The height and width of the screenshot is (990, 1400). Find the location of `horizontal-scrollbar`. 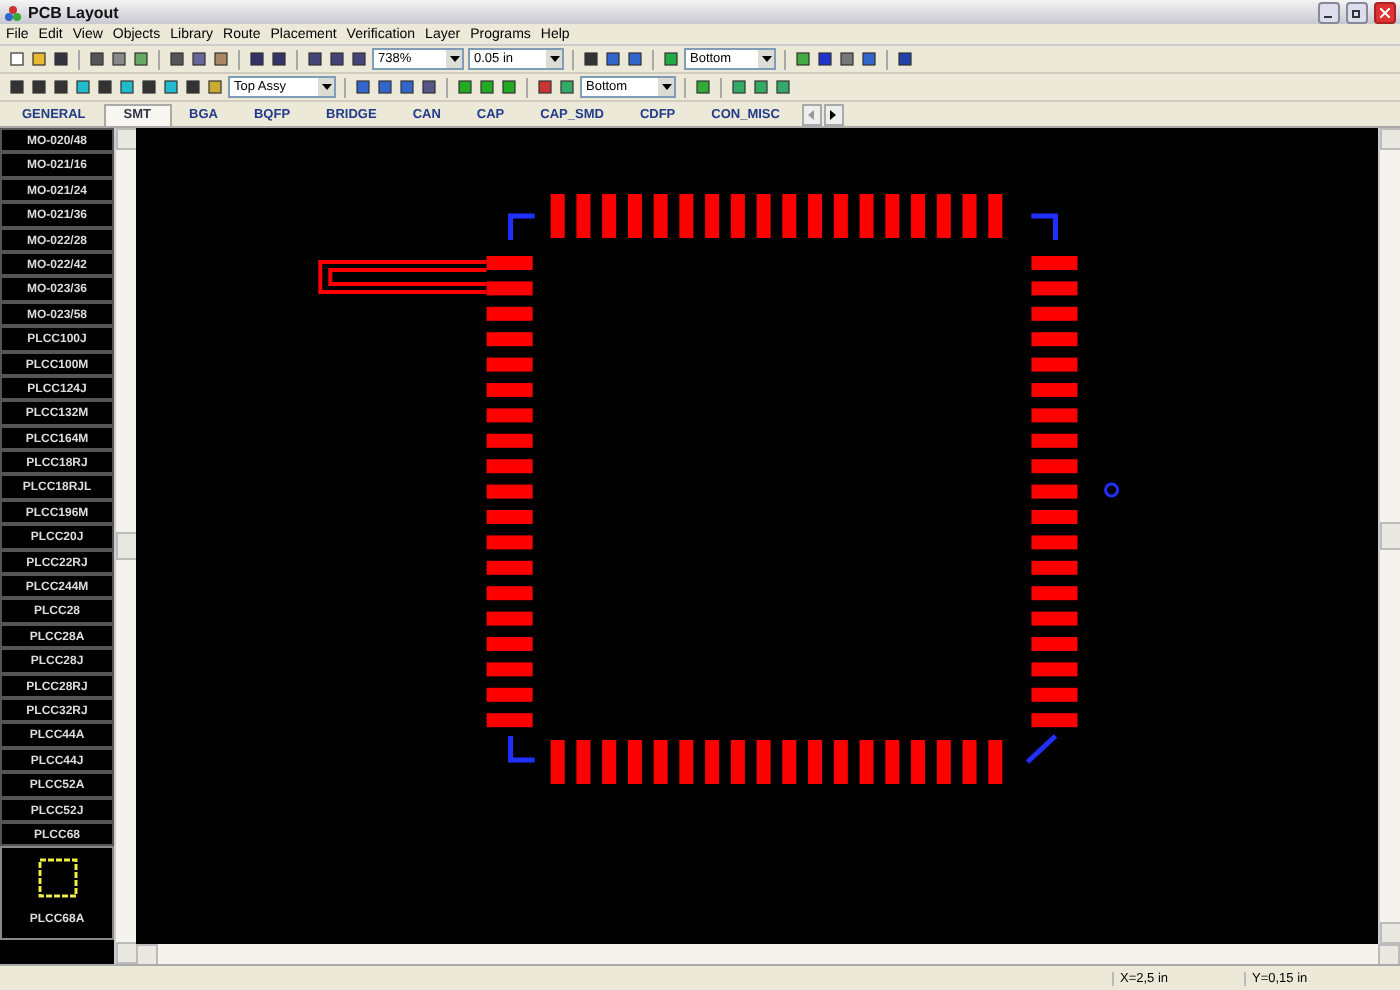

horizontal-scrollbar is located at coordinates (768, 954).